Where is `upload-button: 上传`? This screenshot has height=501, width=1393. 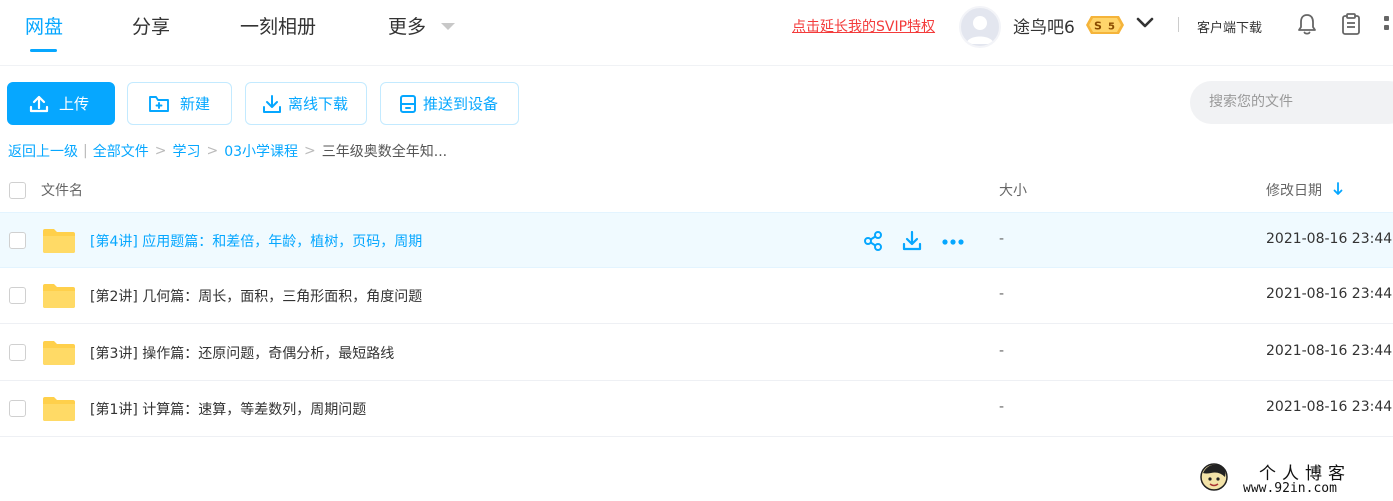 upload-button: 上传 is located at coordinates (61, 103).